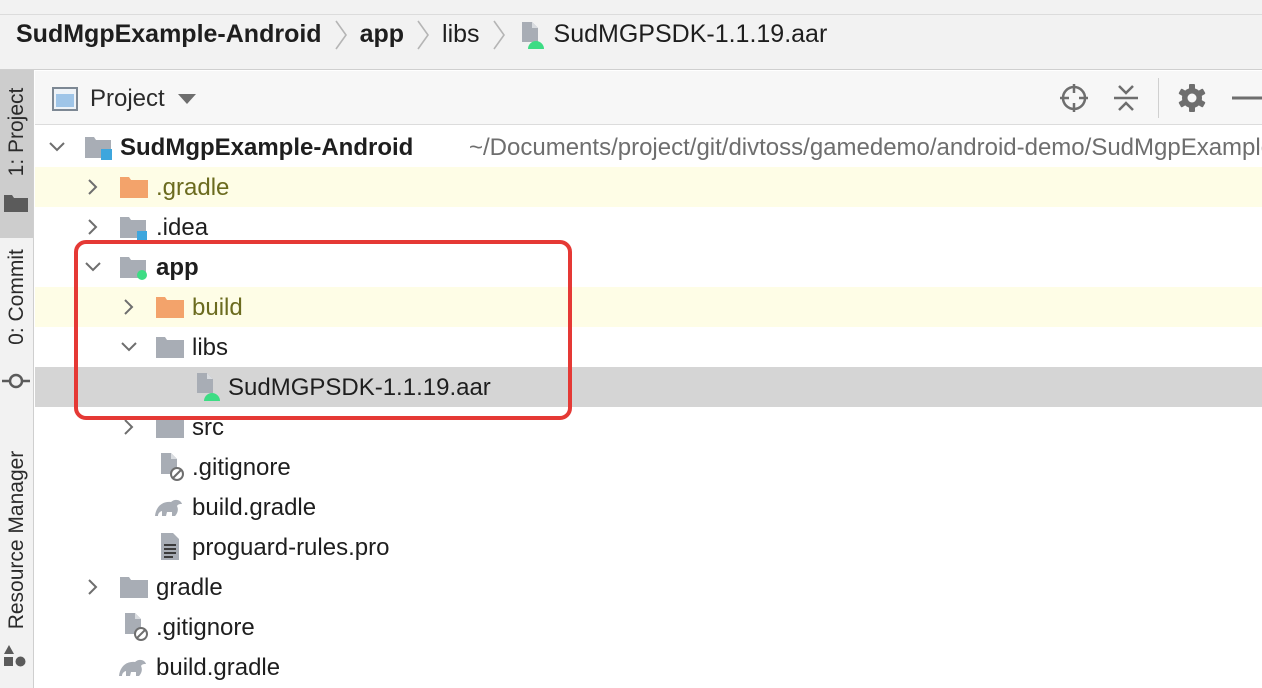  I want to click on tree-item-label: .gradle, so click(193, 187).